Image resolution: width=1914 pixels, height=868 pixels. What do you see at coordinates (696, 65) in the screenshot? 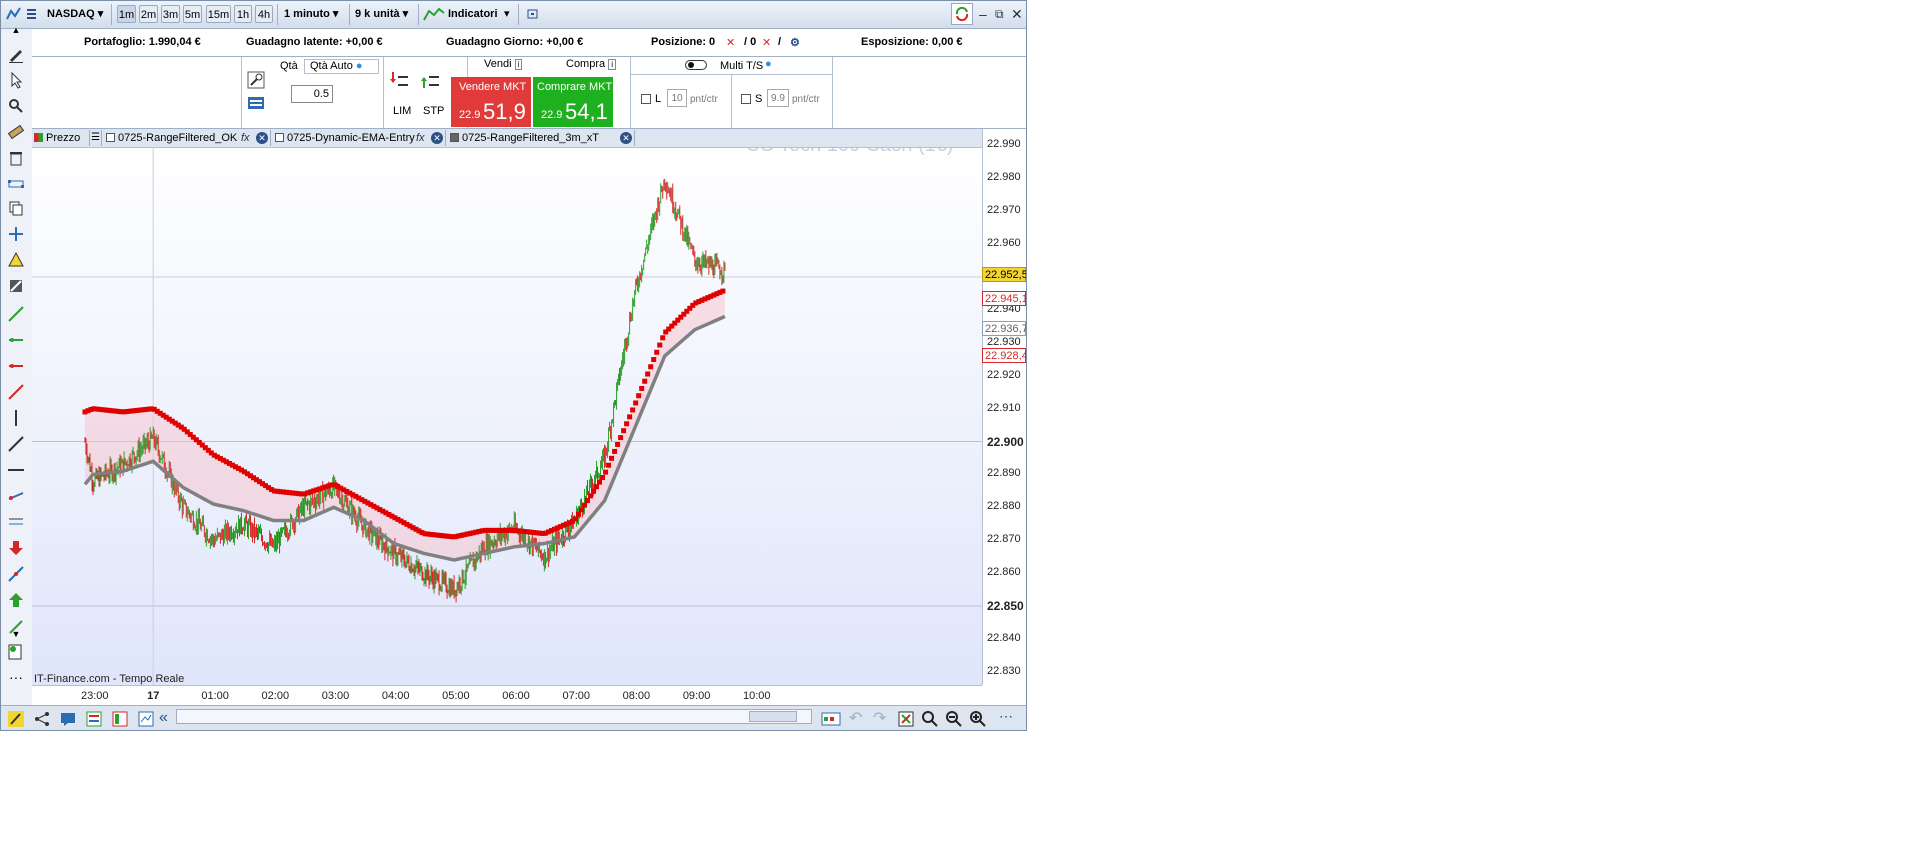
I see `multi-ts-toggle` at bounding box center [696, 65].